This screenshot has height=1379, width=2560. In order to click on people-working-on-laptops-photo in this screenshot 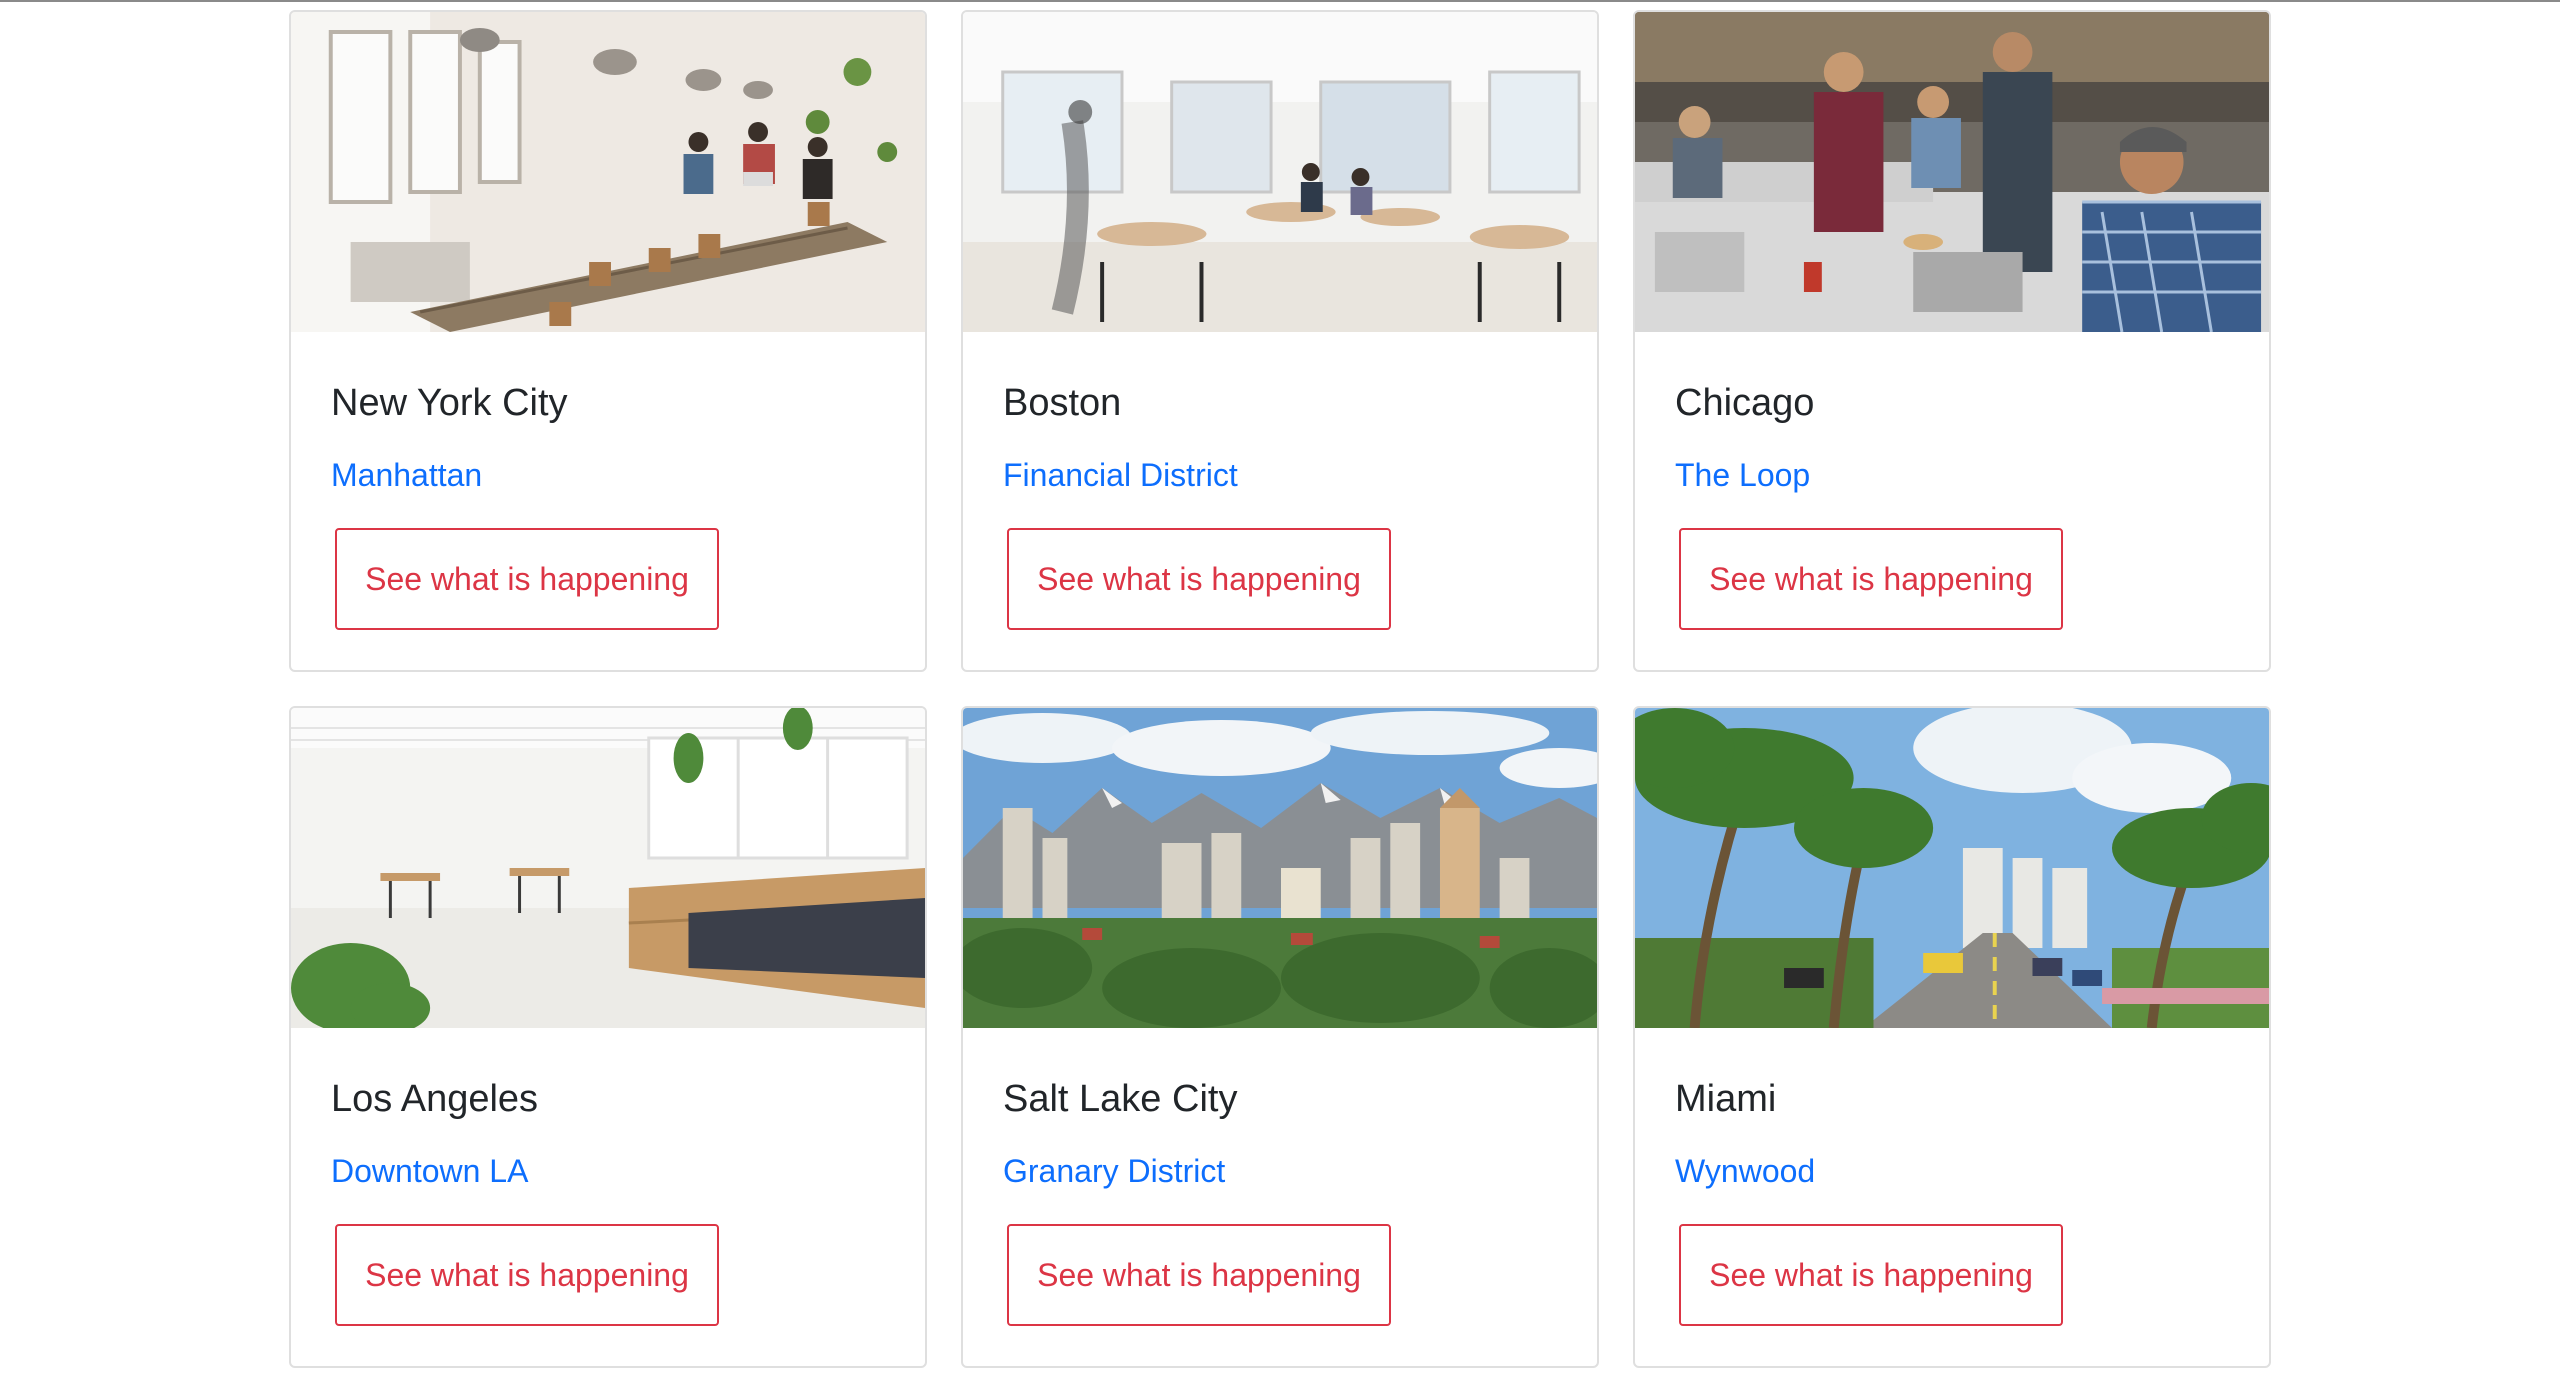, I will do `click(1952, 172)`.